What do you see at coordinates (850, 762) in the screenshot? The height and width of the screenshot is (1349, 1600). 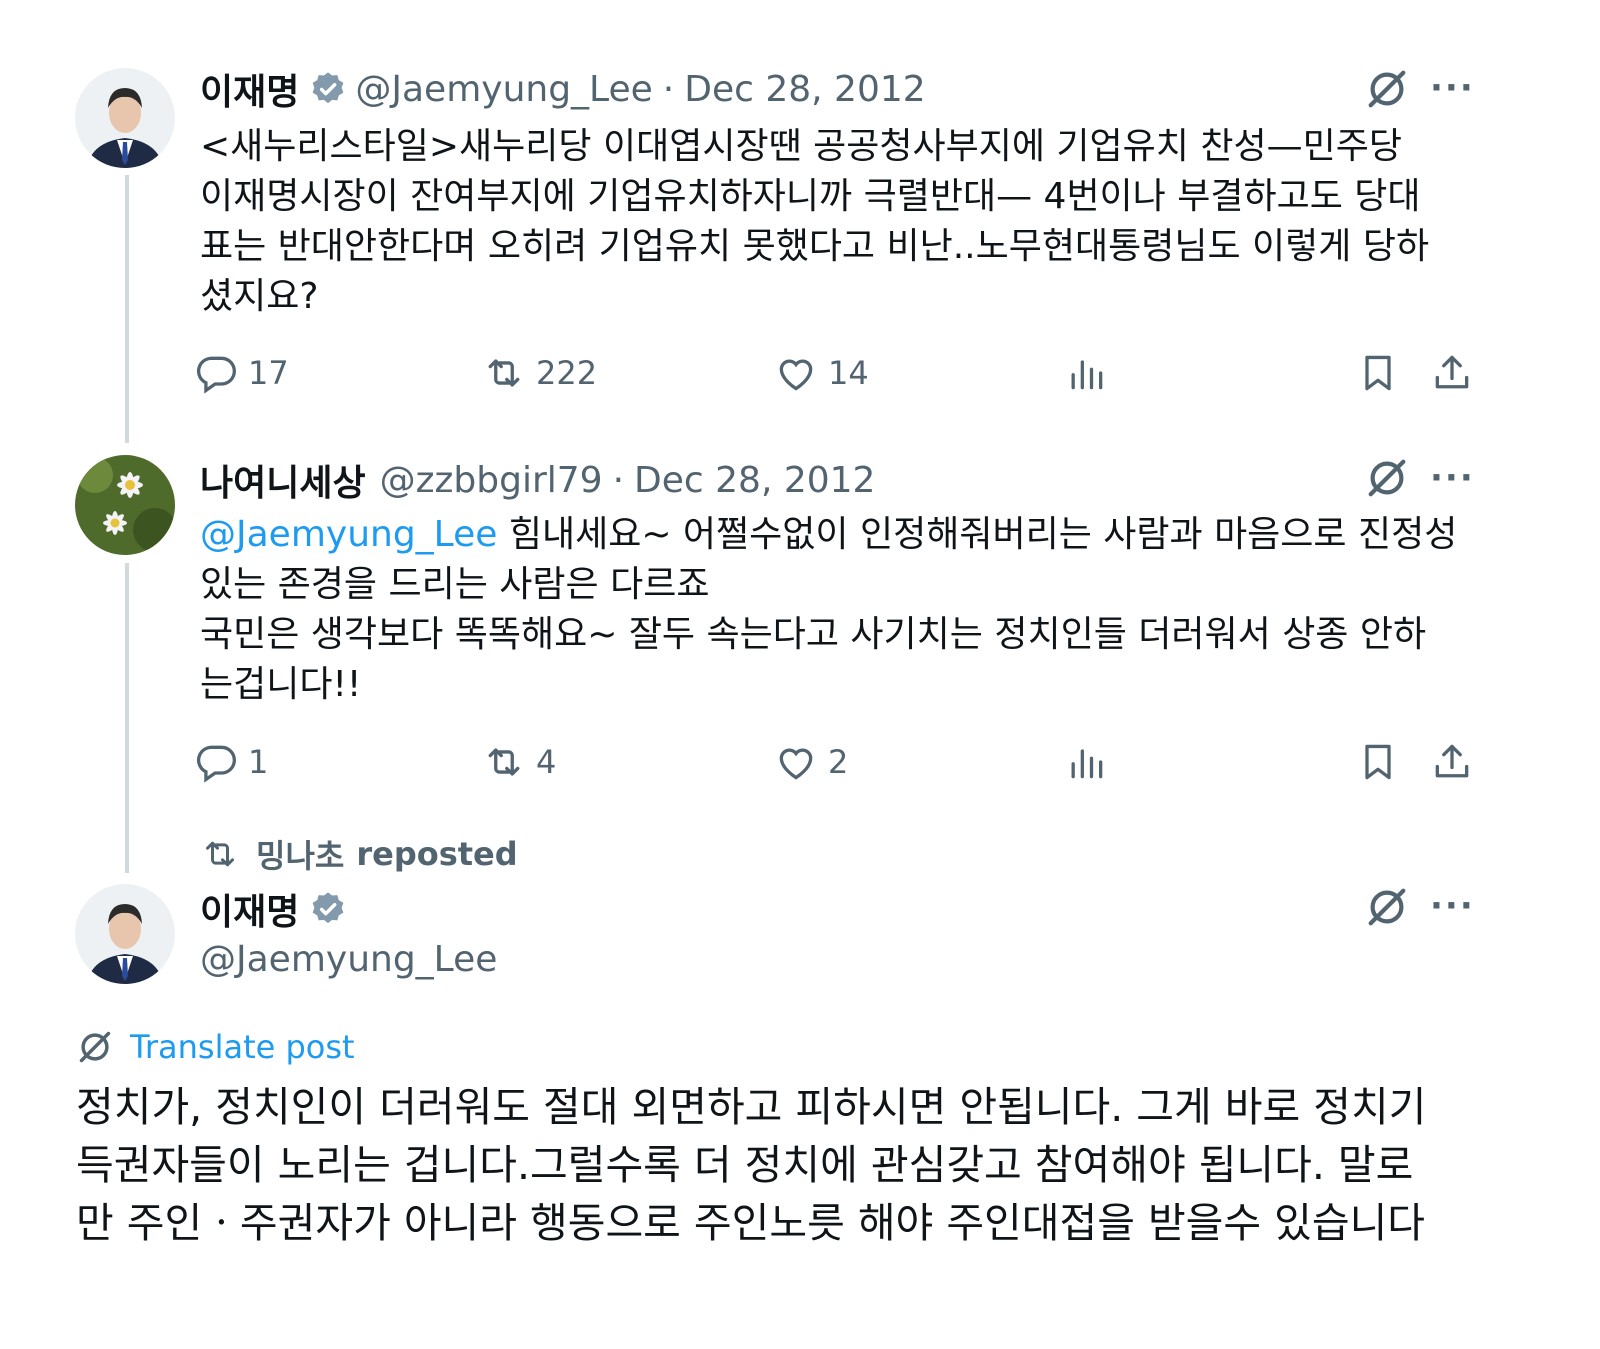 I see `post-actions: 1 4 2` at bounding box center [850, 762].